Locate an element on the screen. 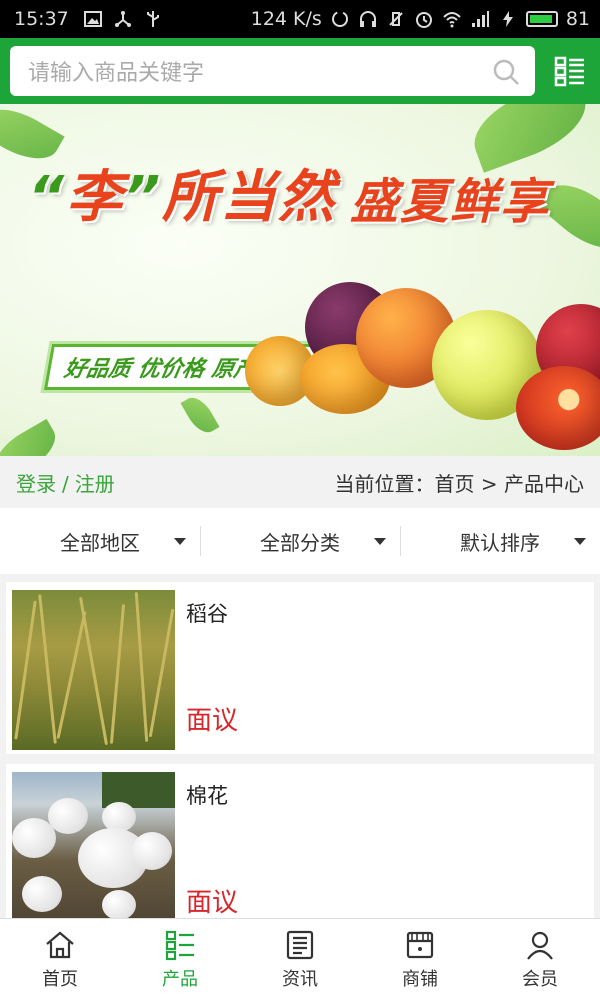 The image size is (600, 1000). tab-products-label: 产品 is located at coordinates (180, 979).